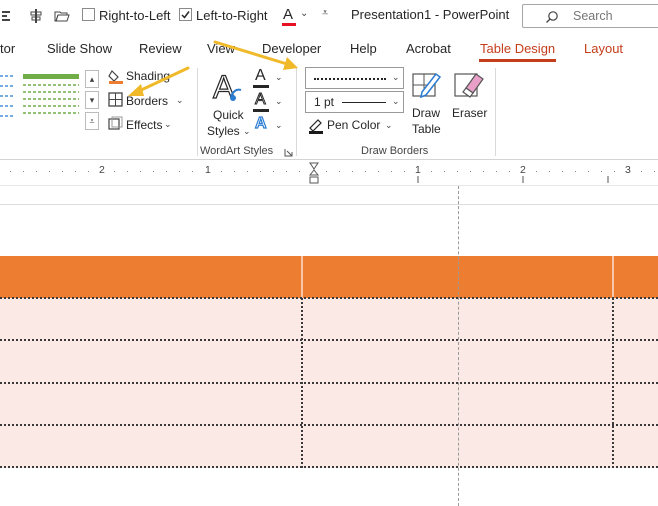 The height and width of the screenshot is (506, 658). Describe the element at coordinates (350, 79) in the screenshot. I see `pen-style-dotted-line` at that location.